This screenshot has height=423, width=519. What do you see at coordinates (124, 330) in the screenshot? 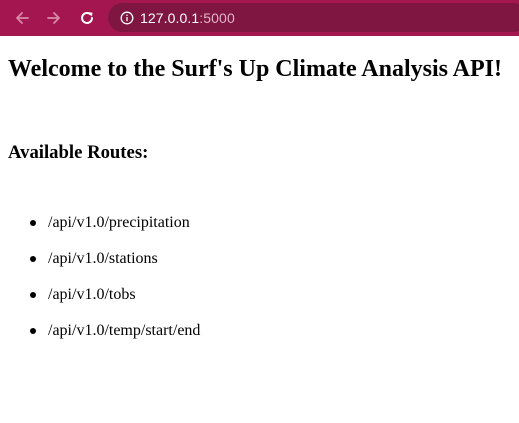
I see `route-label: /api/v1.0/temp/start/end` at bounding box center [124, 330].